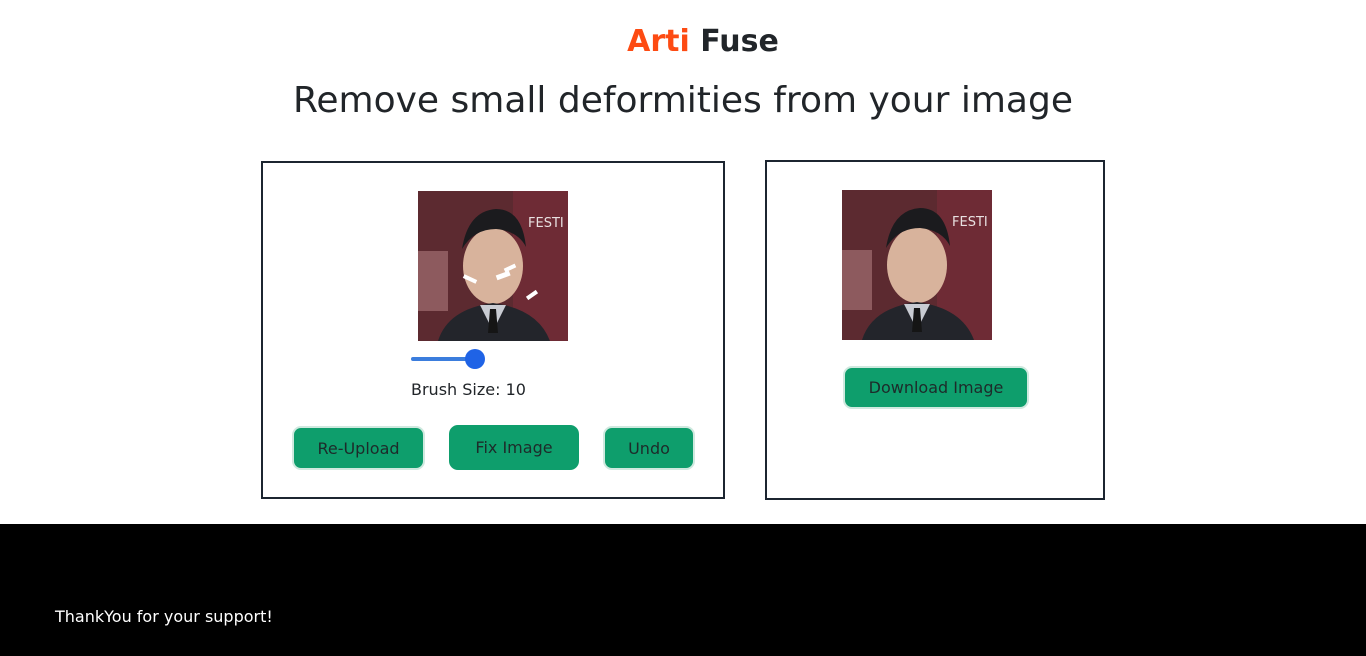 The image size is (1366, 656). Describe the element at coordinates (468, 389) in the screenshot. I see `brush-size-label: Brush Size: 10` at that location.